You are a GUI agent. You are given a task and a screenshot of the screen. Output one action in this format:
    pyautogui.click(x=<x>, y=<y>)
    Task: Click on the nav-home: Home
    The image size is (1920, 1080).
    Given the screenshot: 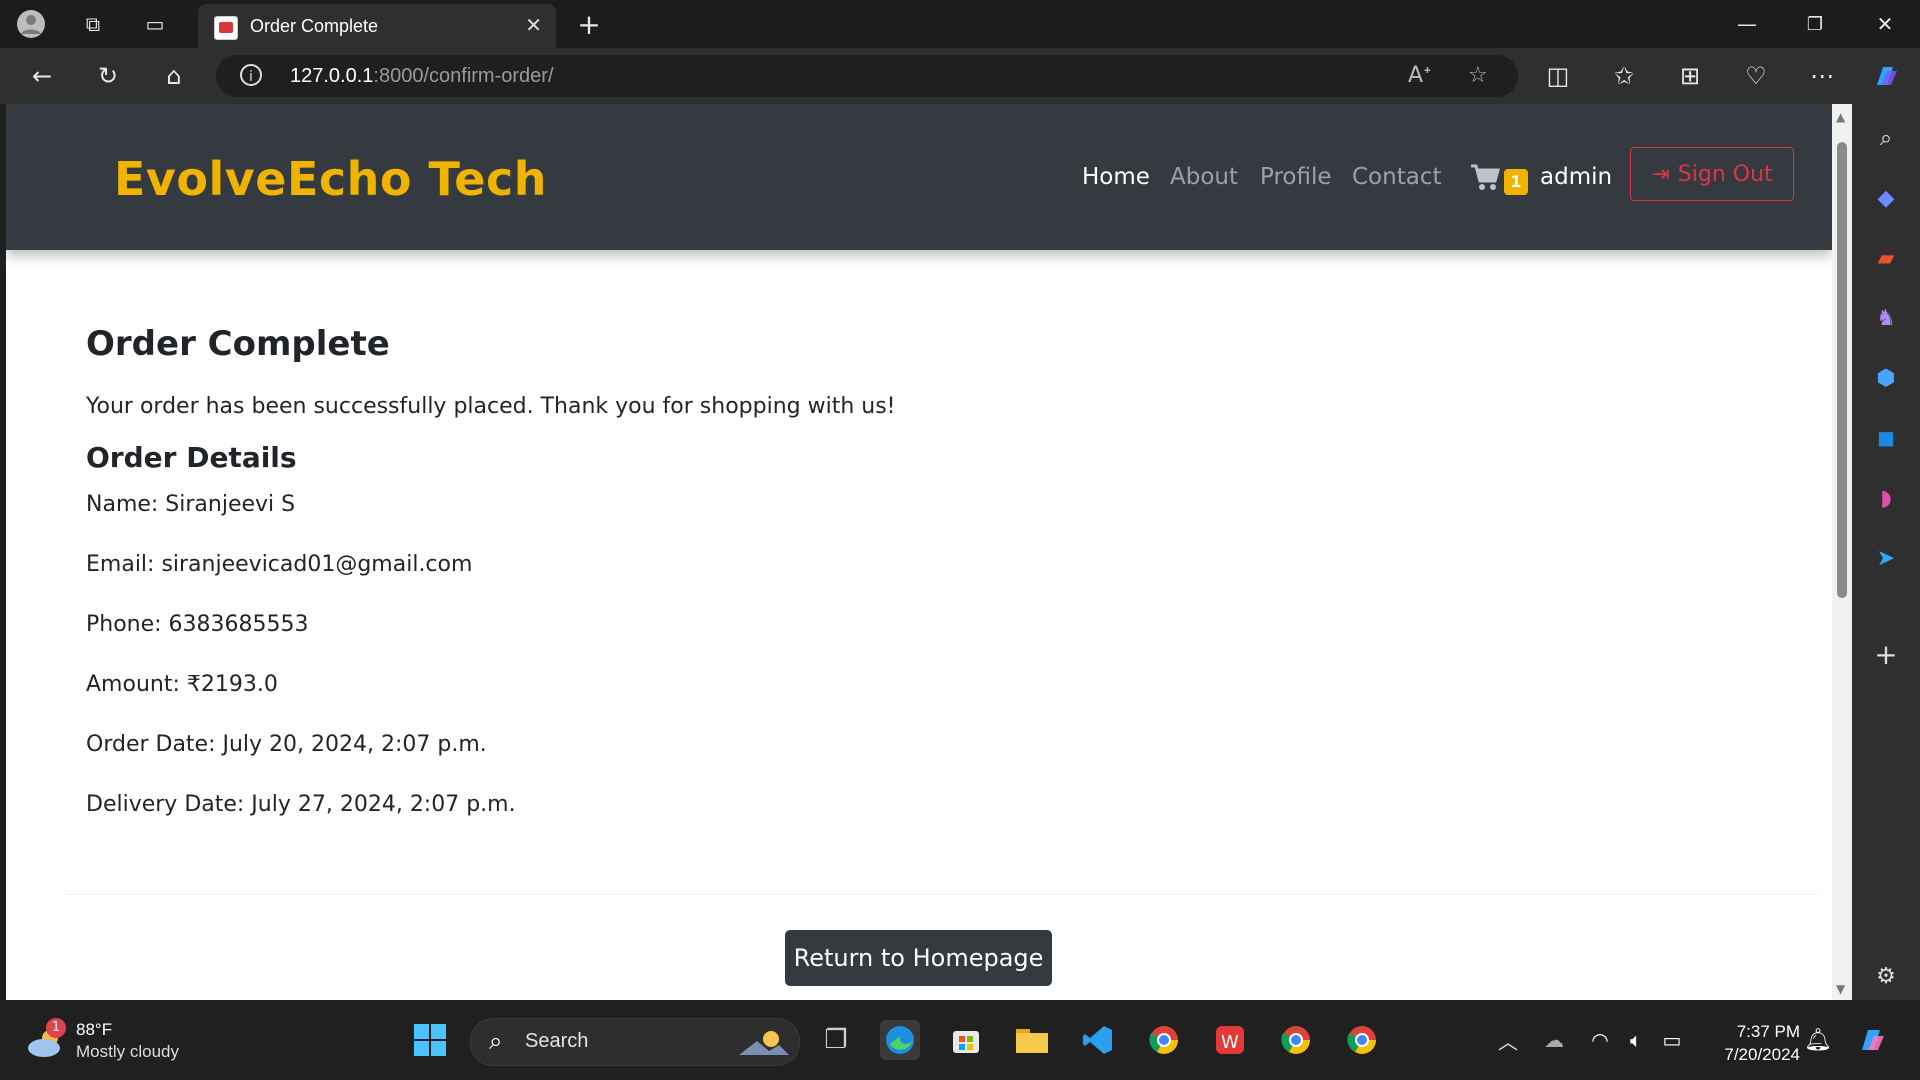 What is the action you would take?
    pyautogui.click(x=1116, y=177)
    